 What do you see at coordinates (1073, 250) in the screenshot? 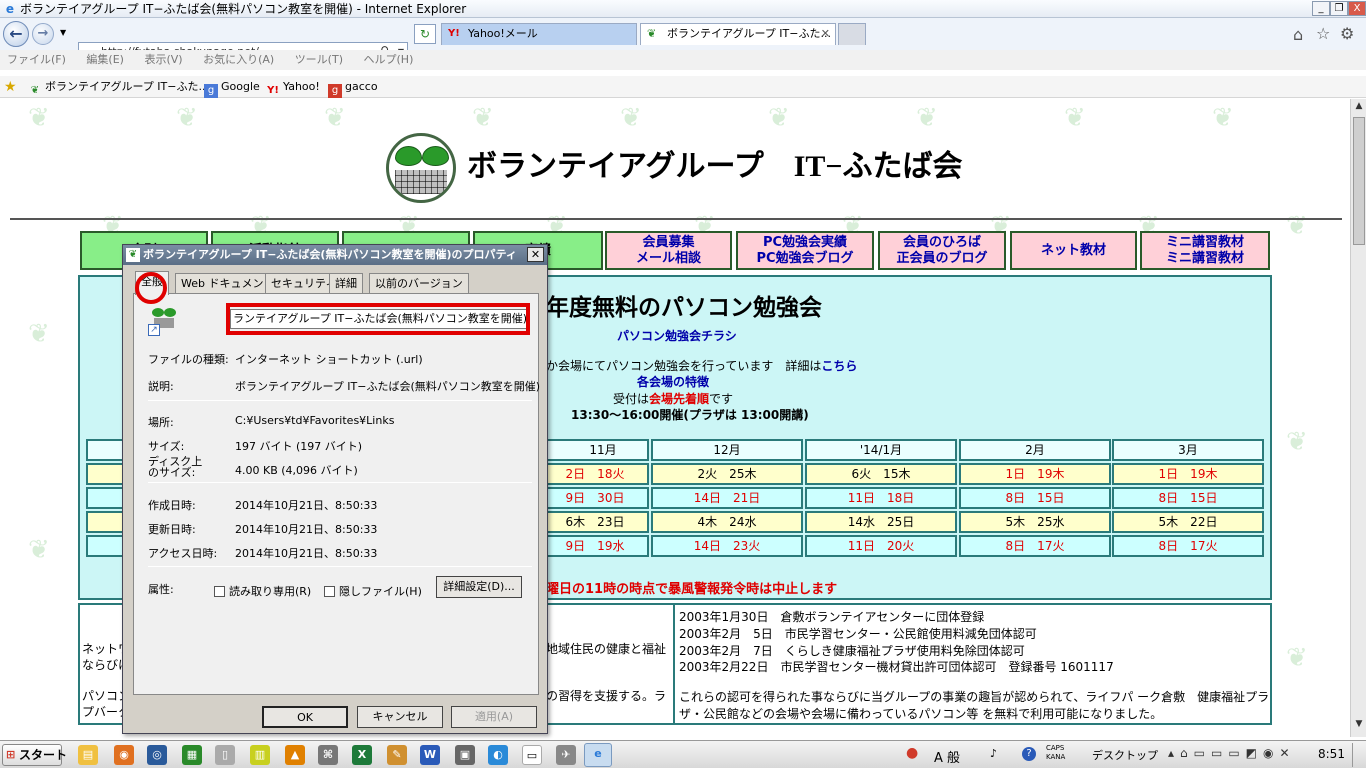
I see `nav-button: ネット教材` at bounding box center [1073, 250].